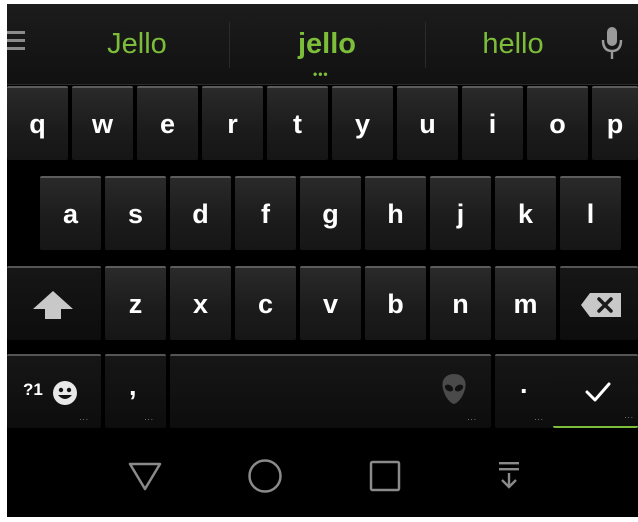 The width and height of the screenshot is (638, 522). I want to click on backspace-key, so click(599, 303).